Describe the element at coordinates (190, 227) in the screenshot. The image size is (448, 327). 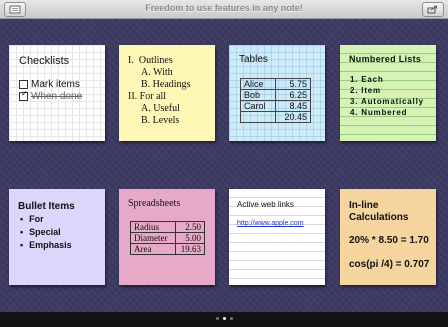
I see `table-cell: 2.50` at that location.